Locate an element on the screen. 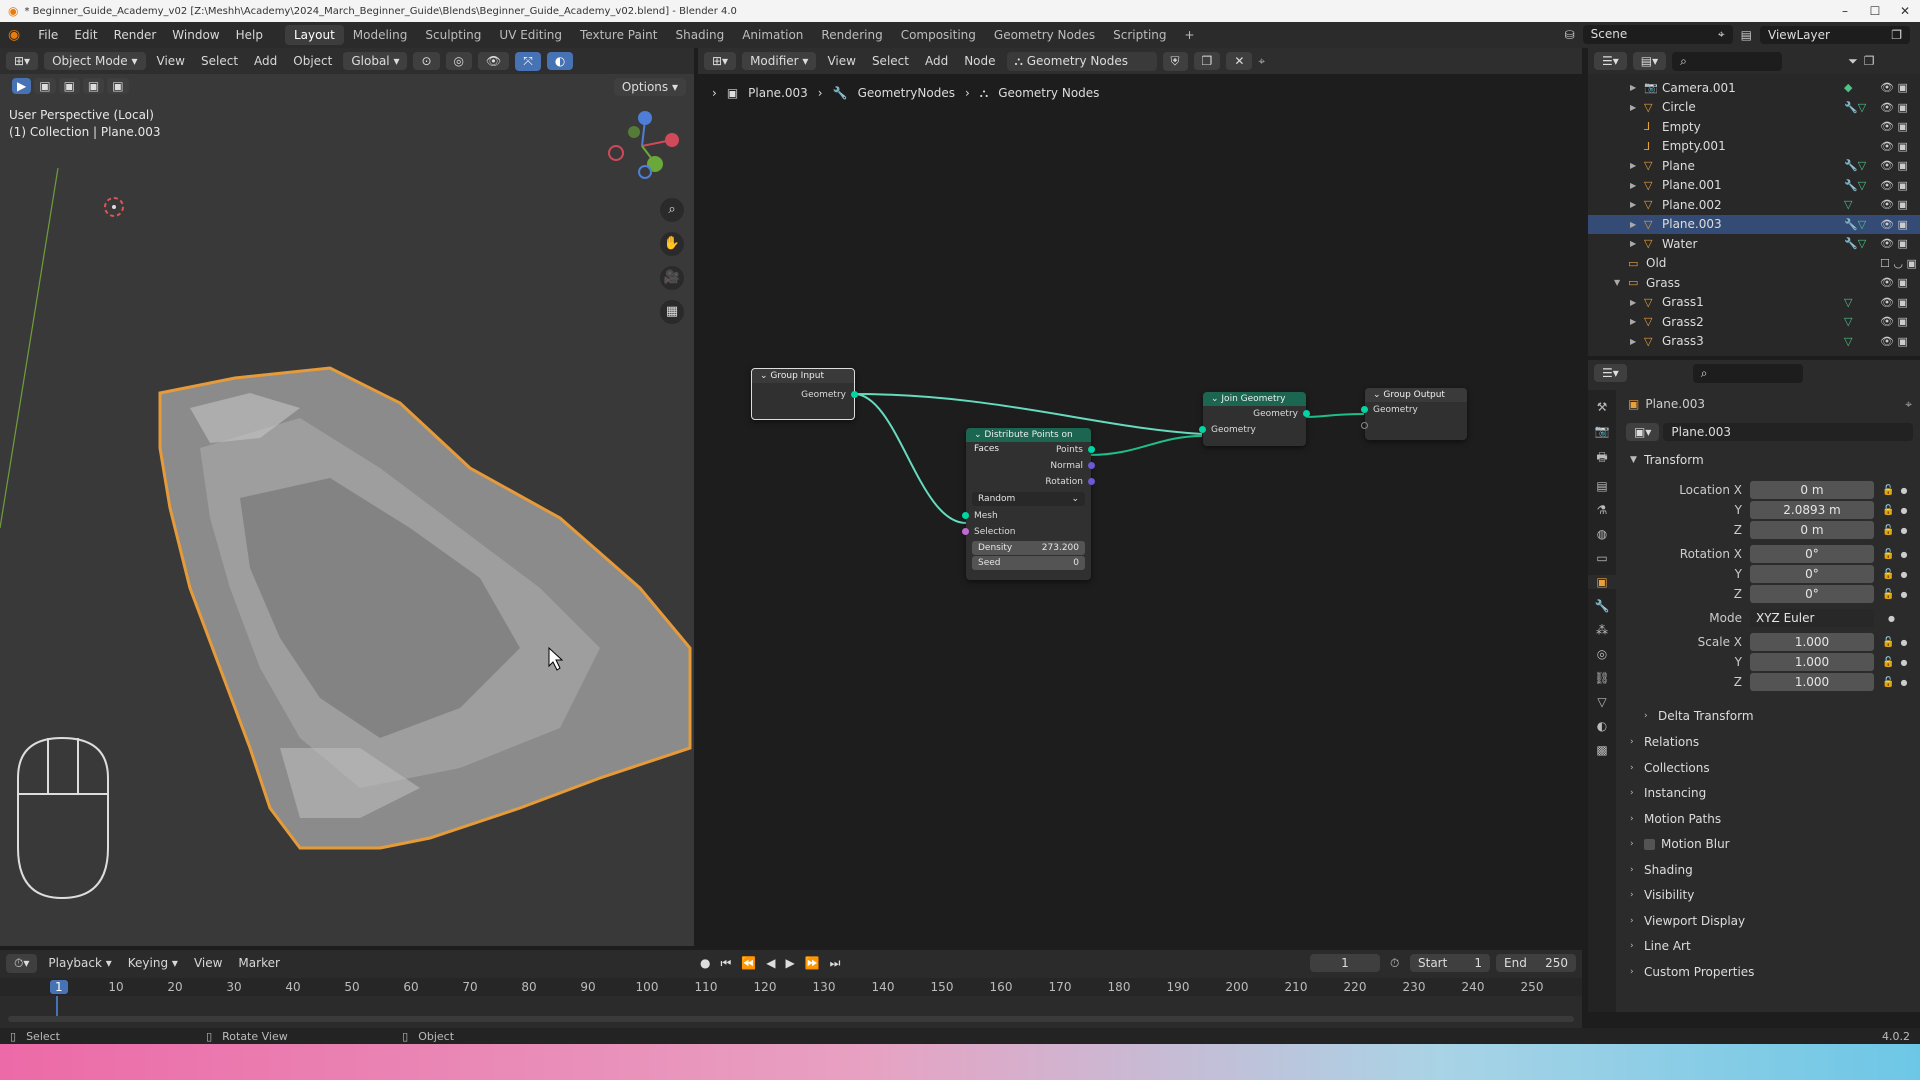 The height and width of the screenshot is (1080, 1920). tab-texture-paint: Texture Paint is located at coordinates (618, 35).